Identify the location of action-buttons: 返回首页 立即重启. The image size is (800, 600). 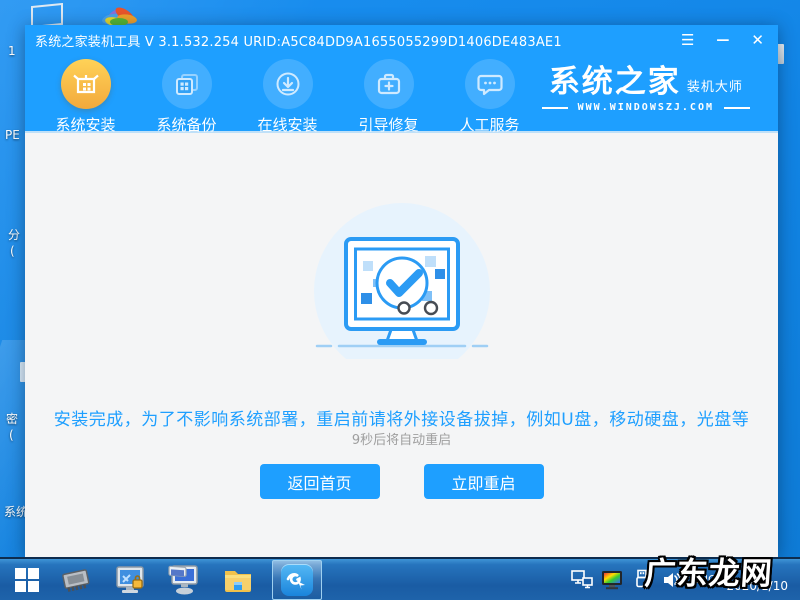
(401, 481).